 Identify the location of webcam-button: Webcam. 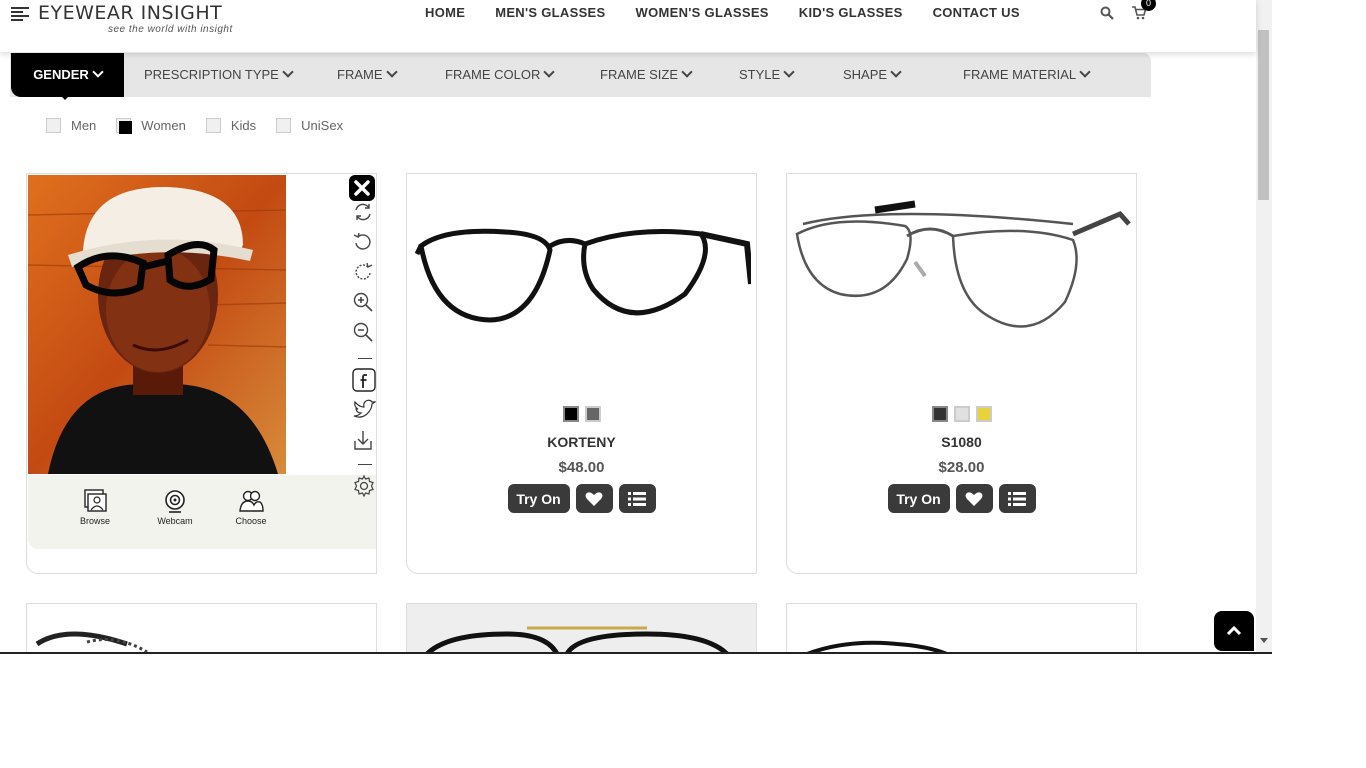
(175, 507).